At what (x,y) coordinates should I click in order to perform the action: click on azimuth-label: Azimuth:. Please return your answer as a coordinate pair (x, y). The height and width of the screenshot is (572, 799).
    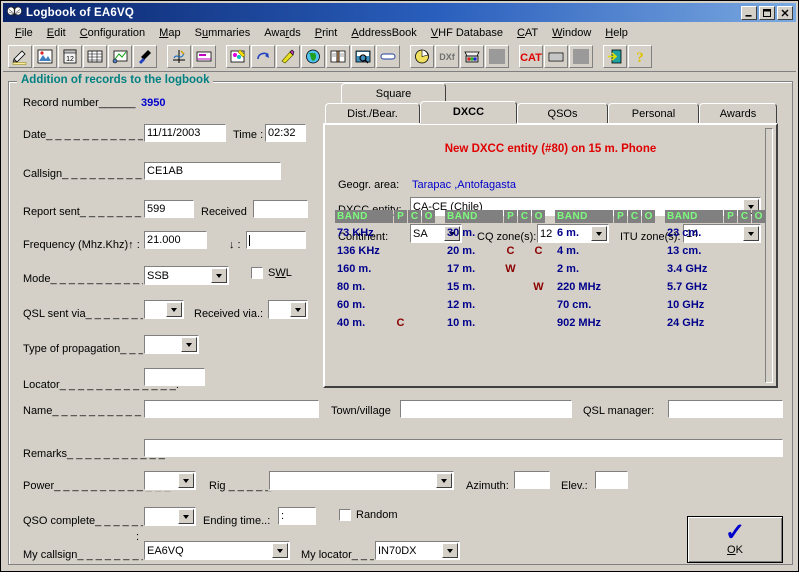
    Looking at the image, I should click on (487, 486).